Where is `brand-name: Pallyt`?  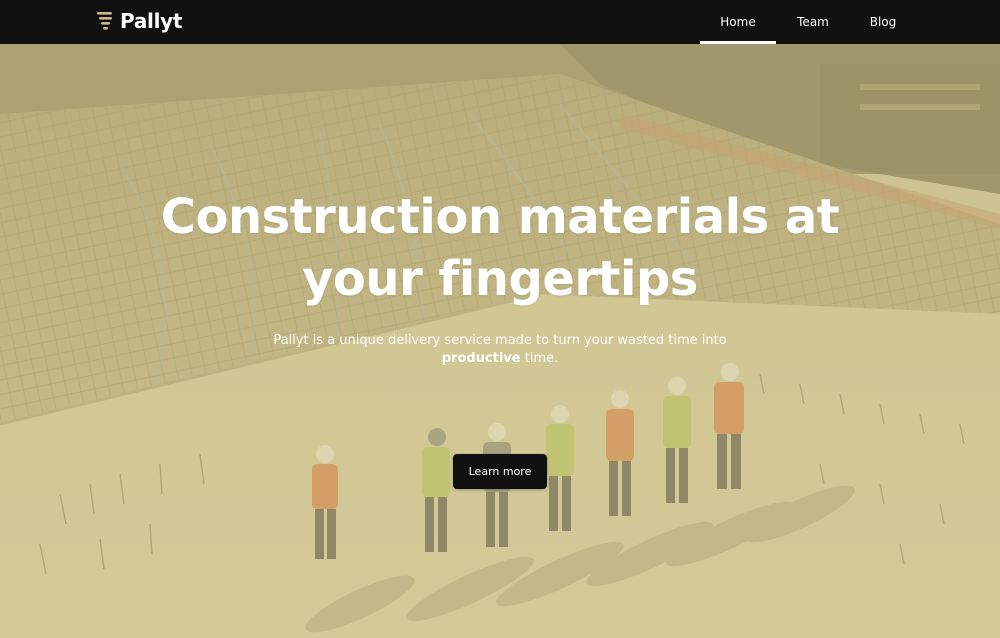 brand-name: Pallyt is located at coordinates (151, 21).